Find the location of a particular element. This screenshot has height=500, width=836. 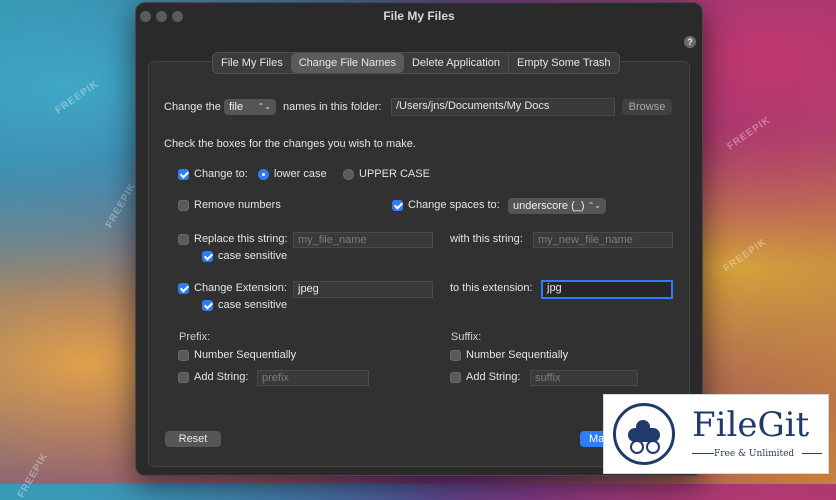

change-to-checkbox is located at coordinates (183, 174).